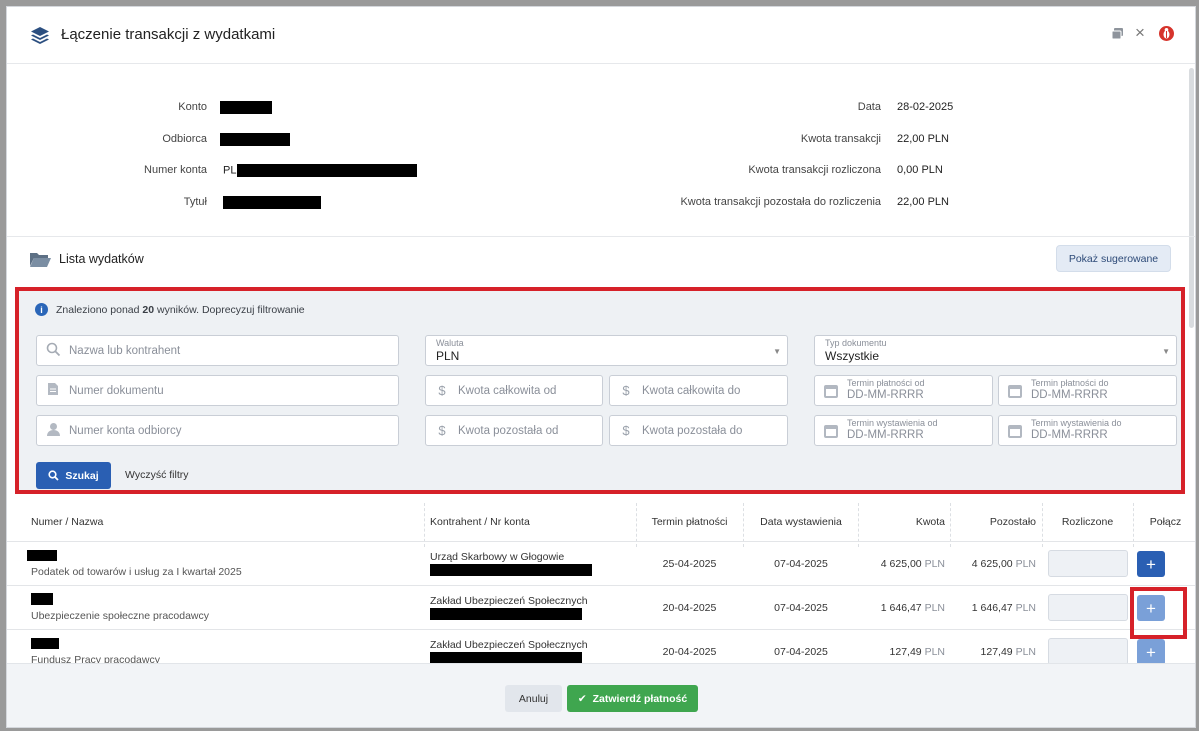 This screenshot has height=731, width=1199. What do you see at coordinates (582, 698) in the screenshot?
I see `check-icon: ✔` at bounding box center [582, 698].